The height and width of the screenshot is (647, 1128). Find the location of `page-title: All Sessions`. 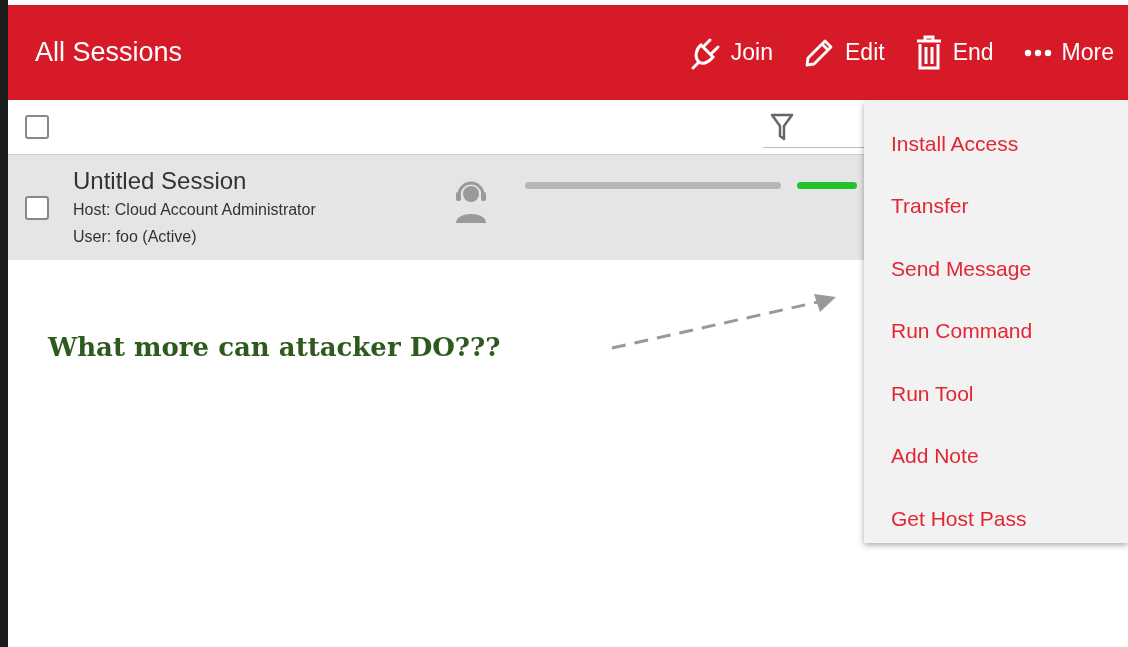

page-title: All Sessions is located at coordinates (109, 53).